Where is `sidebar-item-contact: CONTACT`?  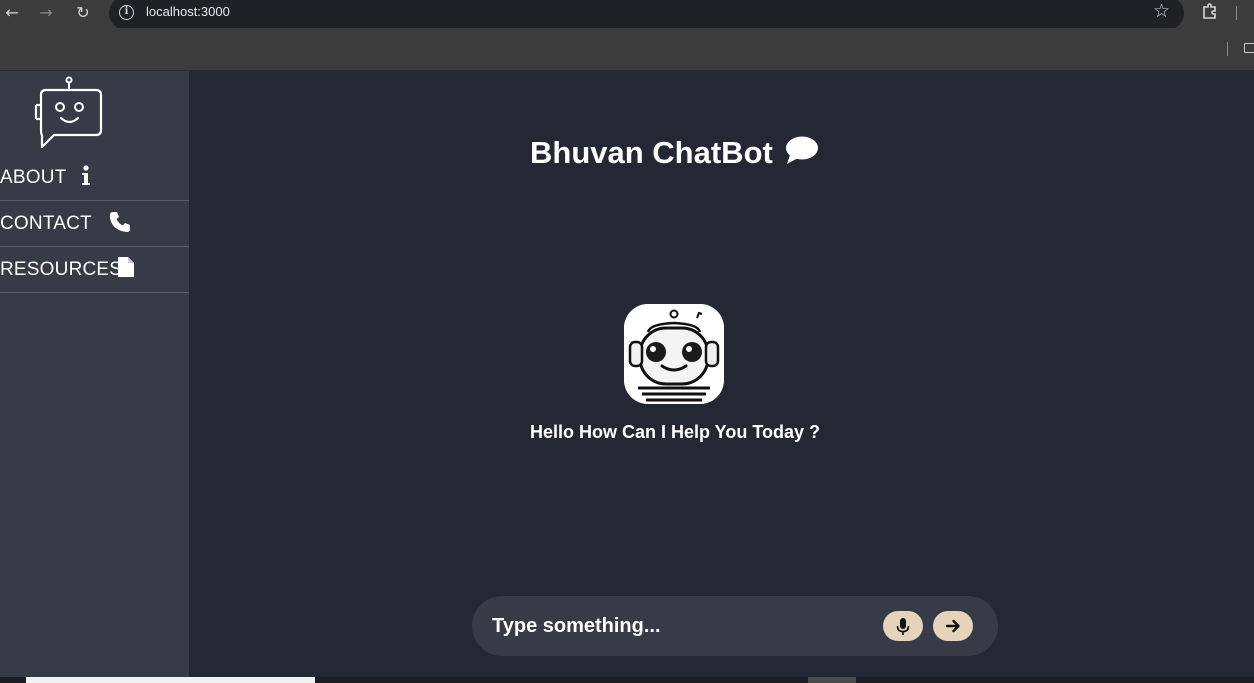
sidebar-item-contact: CONTACT is located at coordinates (94, 224).